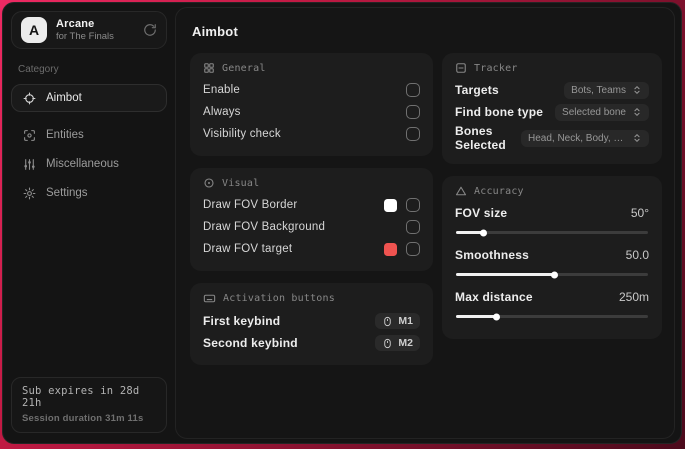  Describe the element at coordinates (633, 297) in the screenshot. I see `max-distance-value: 250m` at that location.